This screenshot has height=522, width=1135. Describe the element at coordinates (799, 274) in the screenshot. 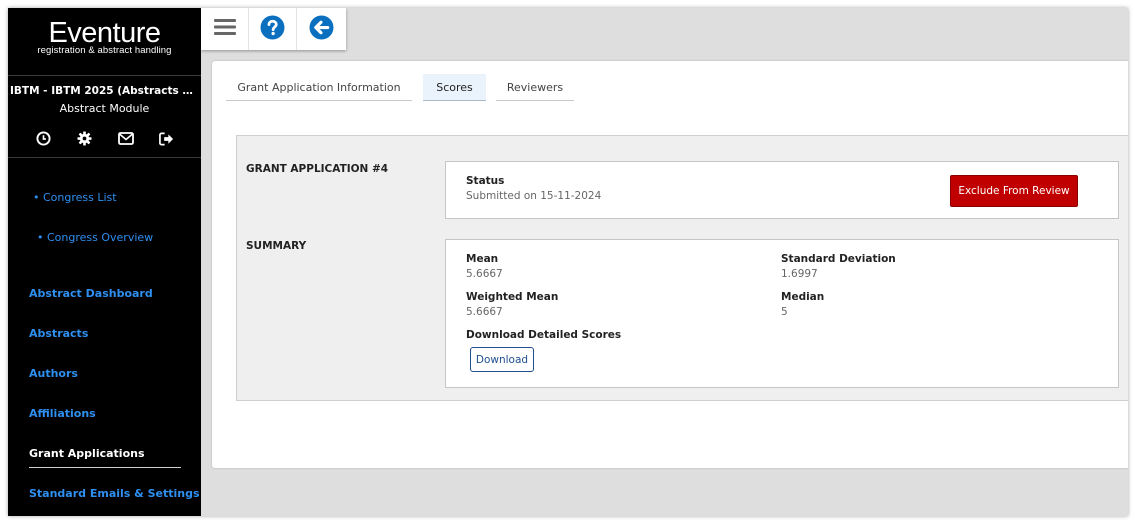

I see `standard-deviation-value: 1.6997` at that location.